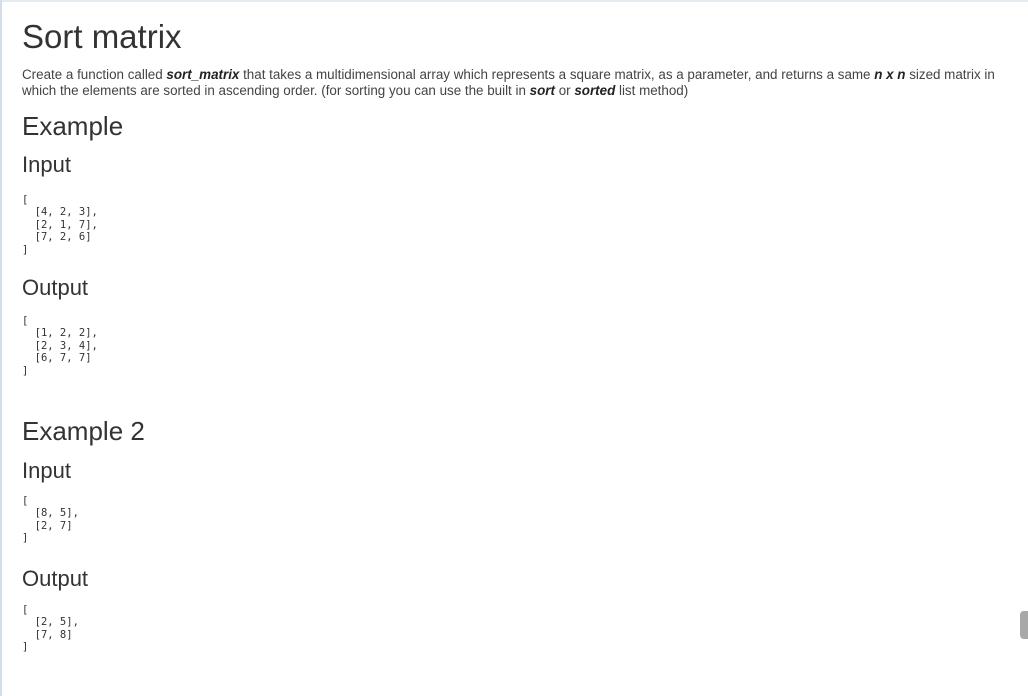  Describe the element at coordinates (55, 578) in the screenshot. I see `example-2-output-label: Output` at that location.